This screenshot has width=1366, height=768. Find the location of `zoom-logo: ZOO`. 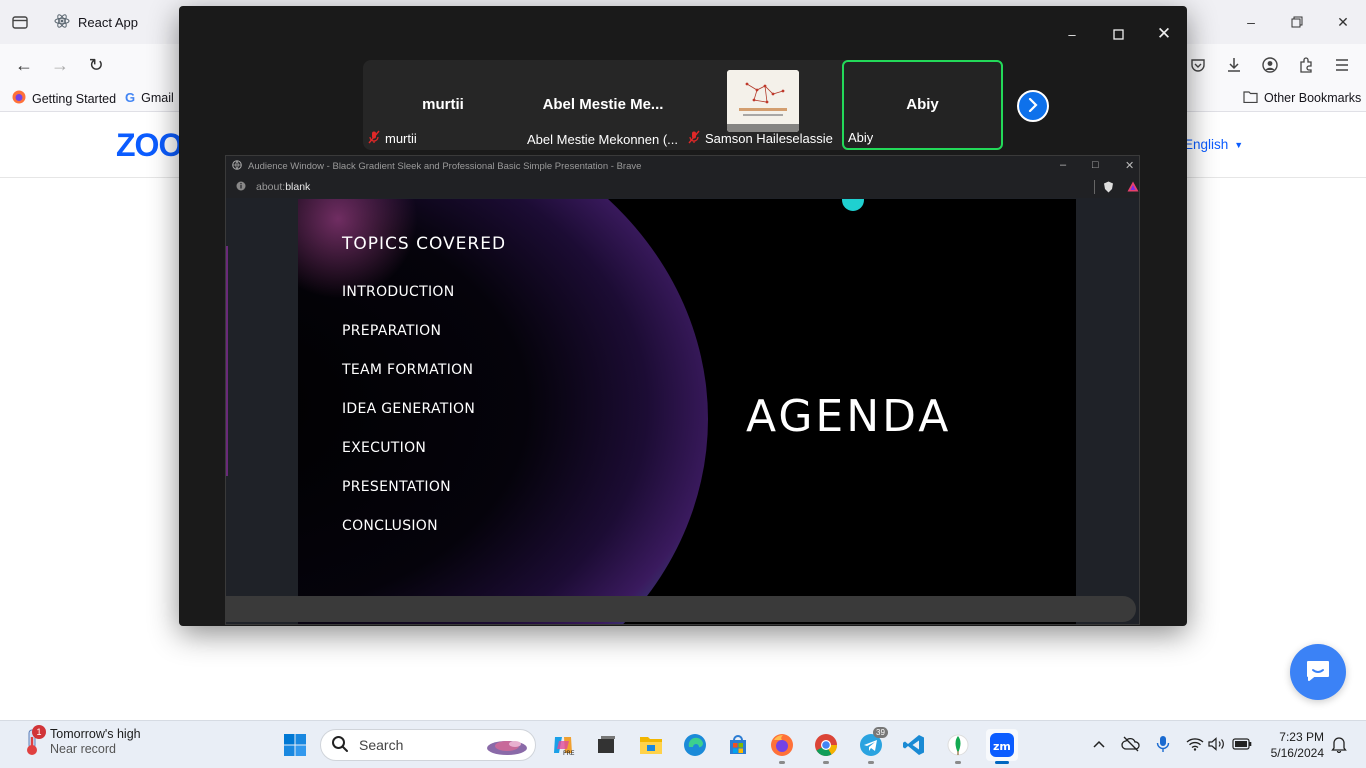

zoom-logo: ZOO is located at coordinates (149, 145).